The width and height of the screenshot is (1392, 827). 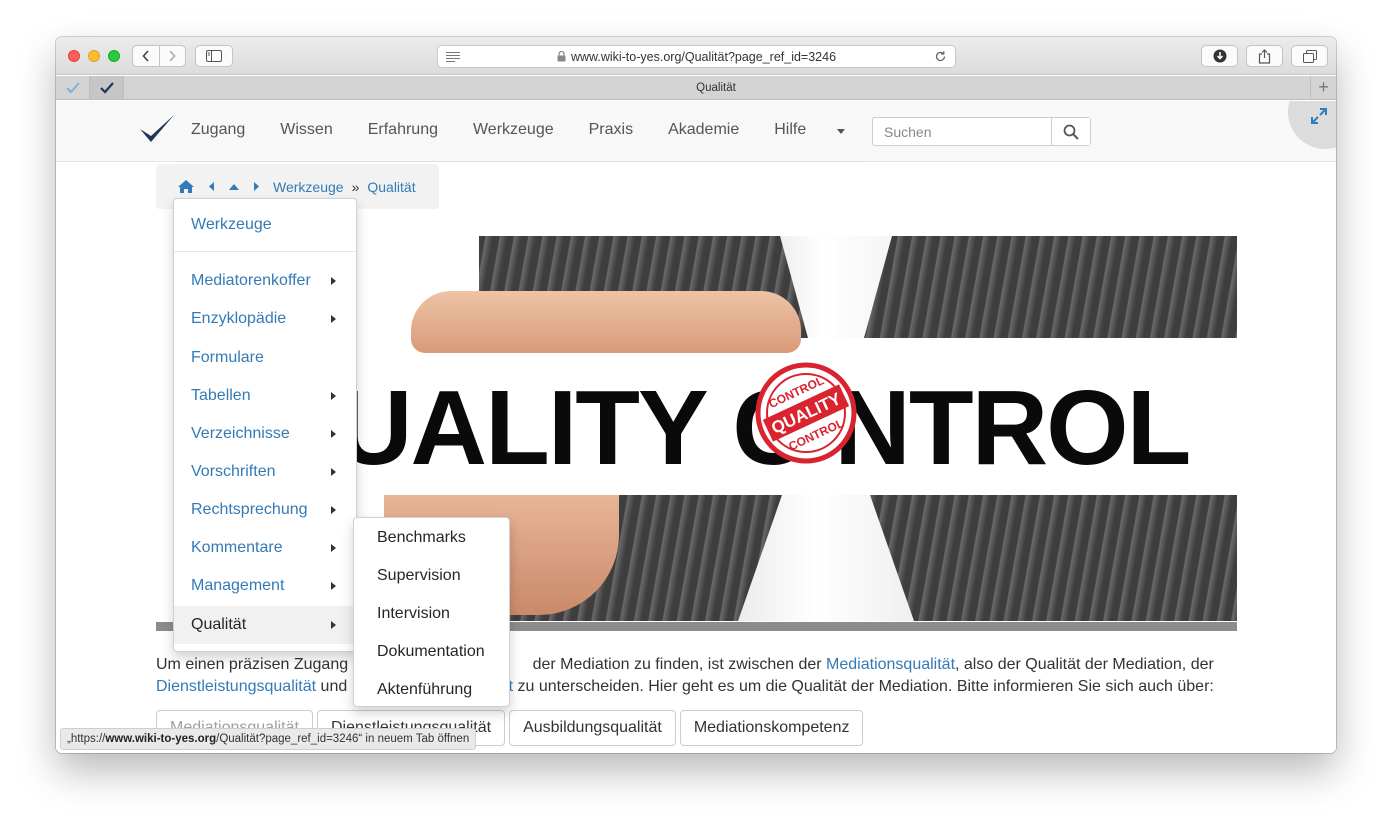 What do you see at coordinates (249, 509) in the screenshot?
I see `dropdown-item-label: Rechtsprechung` at bounding box center [249, 509].